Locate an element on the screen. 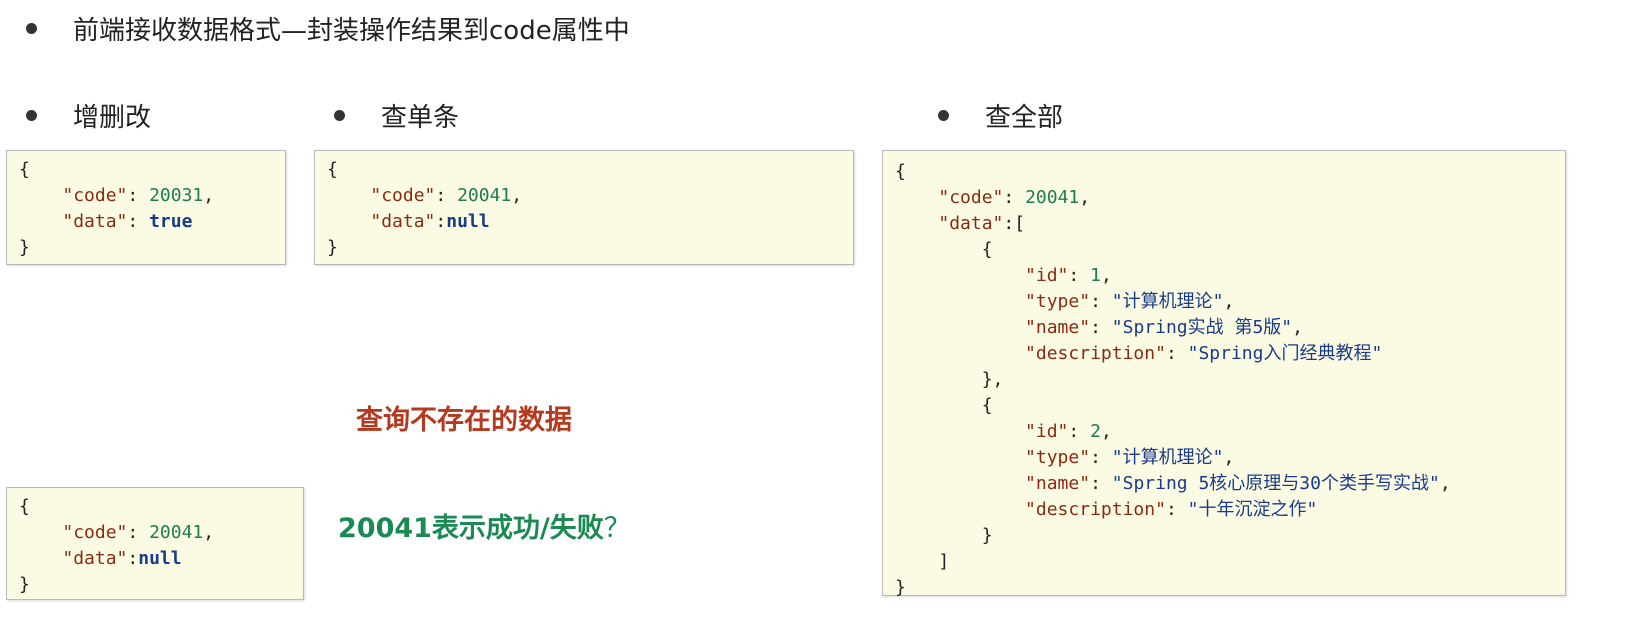 The image size is (1645, 637). code-line: "name": "Spring 5核心原理与30个类手写实战", is located at coordinates (1238, 483).